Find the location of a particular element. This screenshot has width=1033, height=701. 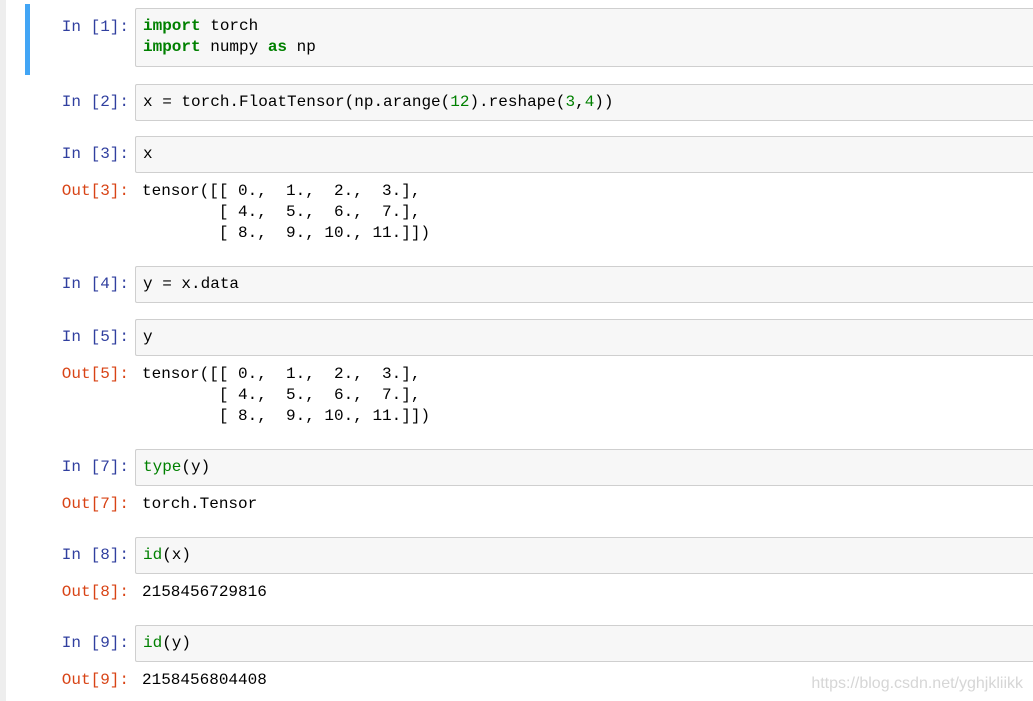

output-prompt: Out[9]: is located at coordinates (95, 680).